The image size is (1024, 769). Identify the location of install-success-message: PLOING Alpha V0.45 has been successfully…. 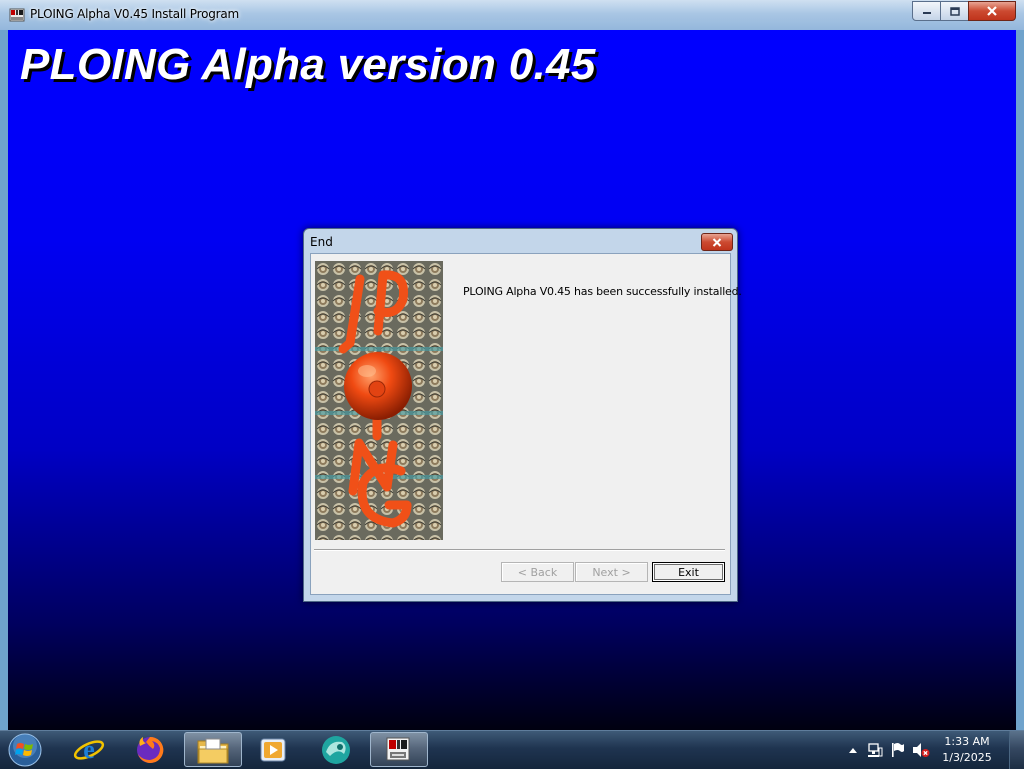
(602, 291).